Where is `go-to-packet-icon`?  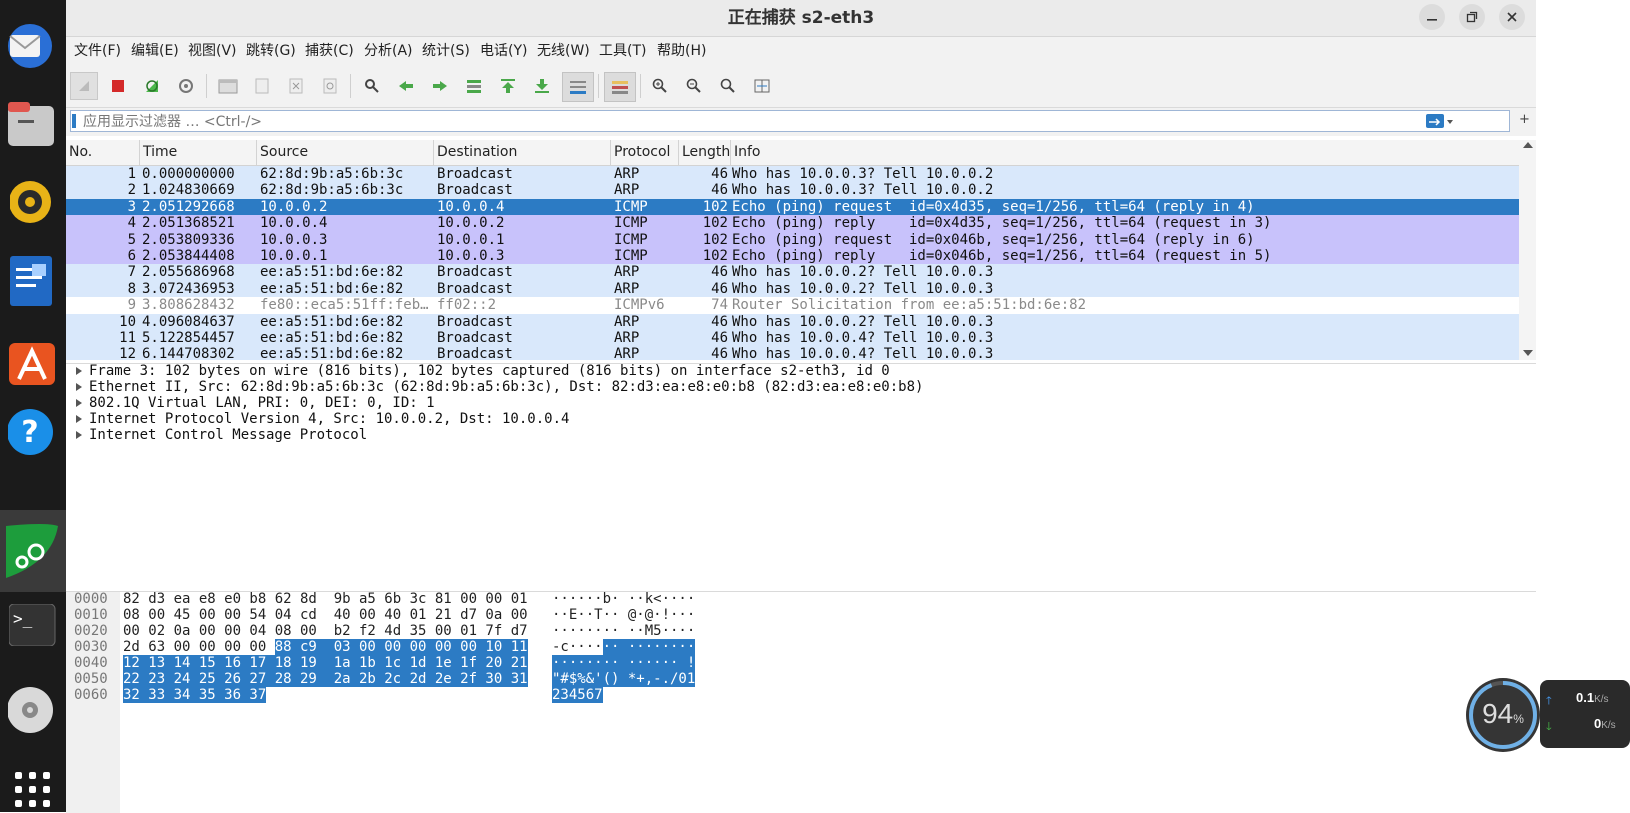 go-to-packet-icon is located at coordinates (474, 86).